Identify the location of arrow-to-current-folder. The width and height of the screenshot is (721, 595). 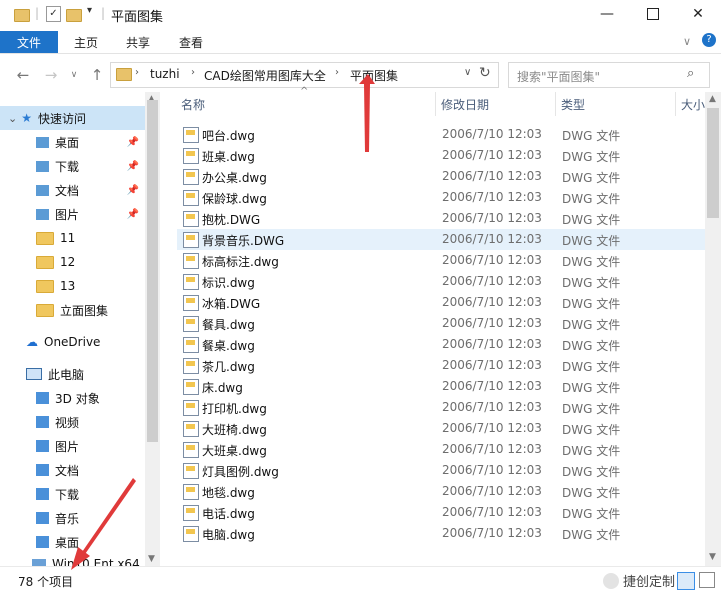
(367, 113).